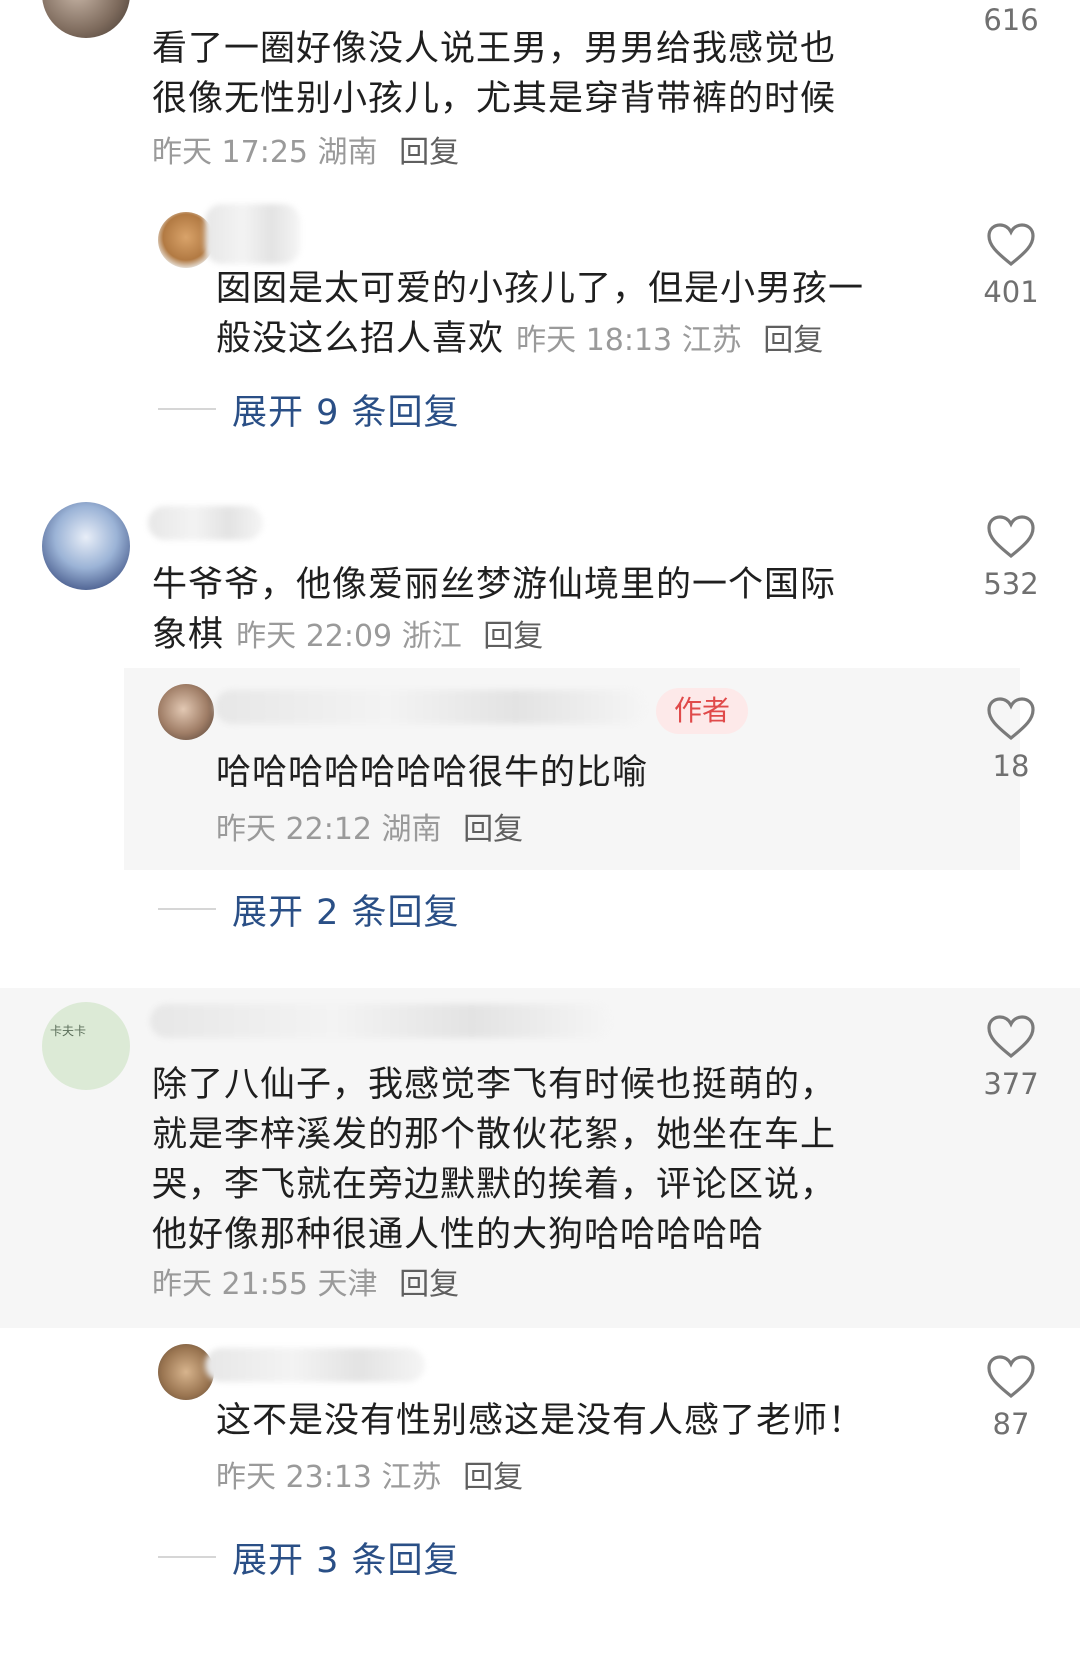 This screenshot has height=1671, width=1080. I want to click on reply-text: 这不是没有性别感这是没有人感了老师！, so click(540, 1421).